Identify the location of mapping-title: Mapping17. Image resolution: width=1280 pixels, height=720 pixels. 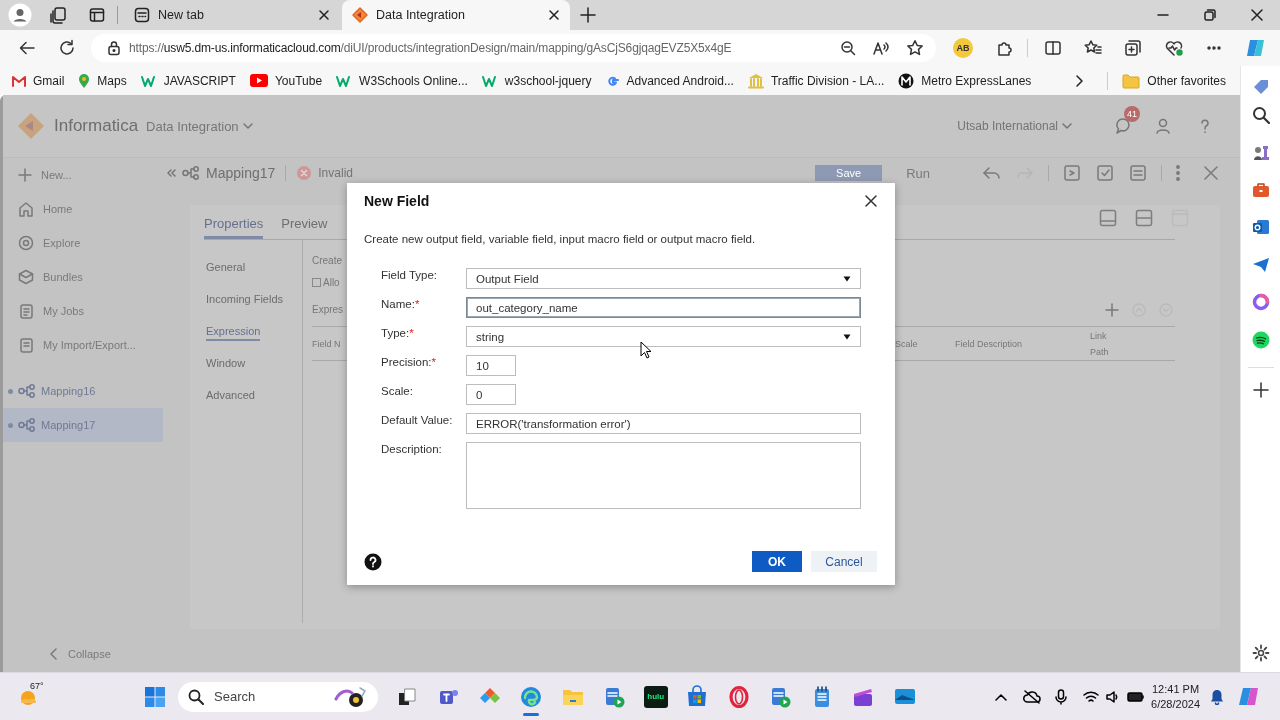
(241, 173).